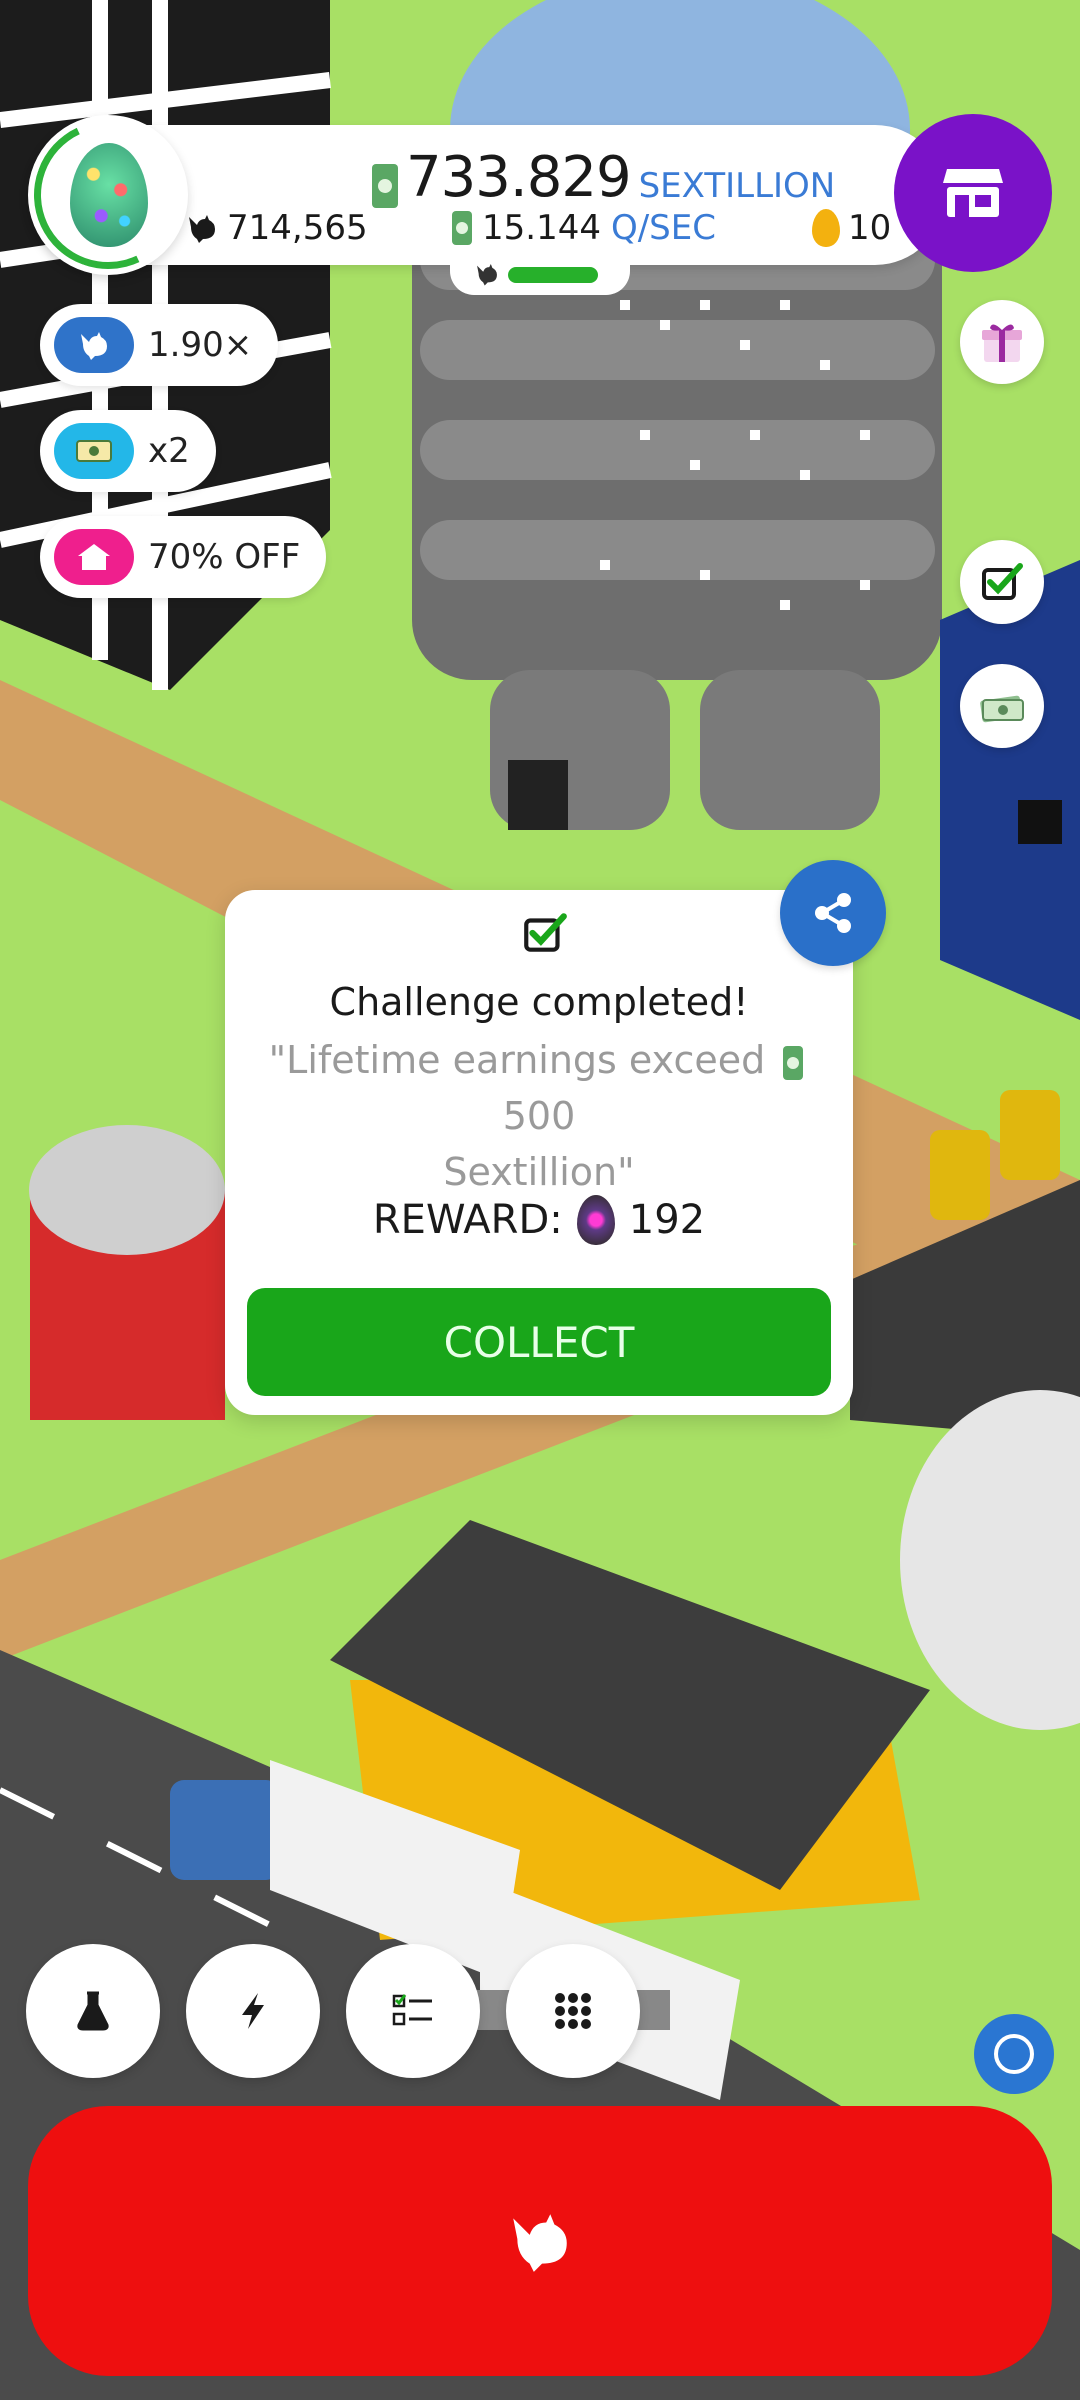 Image resolution: width=1080 pixels, height=2400 pixels. What do you see at coordinates (539, 1002) in the screenshot?
I see `dialog-title: Challenge completed!` at bounding box center [539, 1002].